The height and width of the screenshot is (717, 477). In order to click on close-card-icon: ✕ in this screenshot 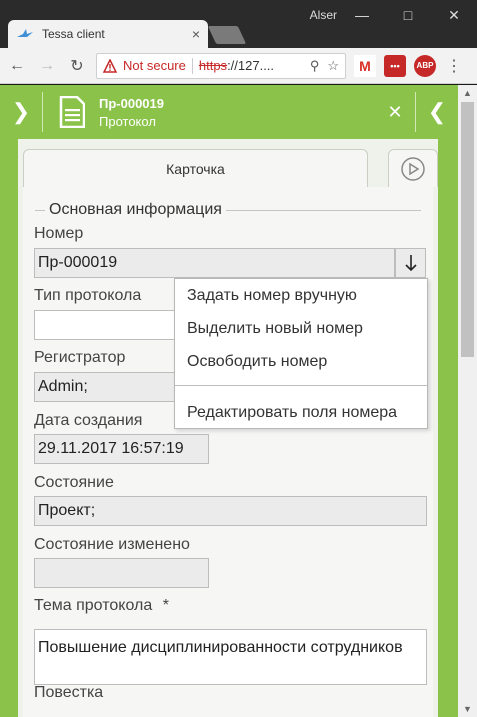, I will do `click(395, 112)`.